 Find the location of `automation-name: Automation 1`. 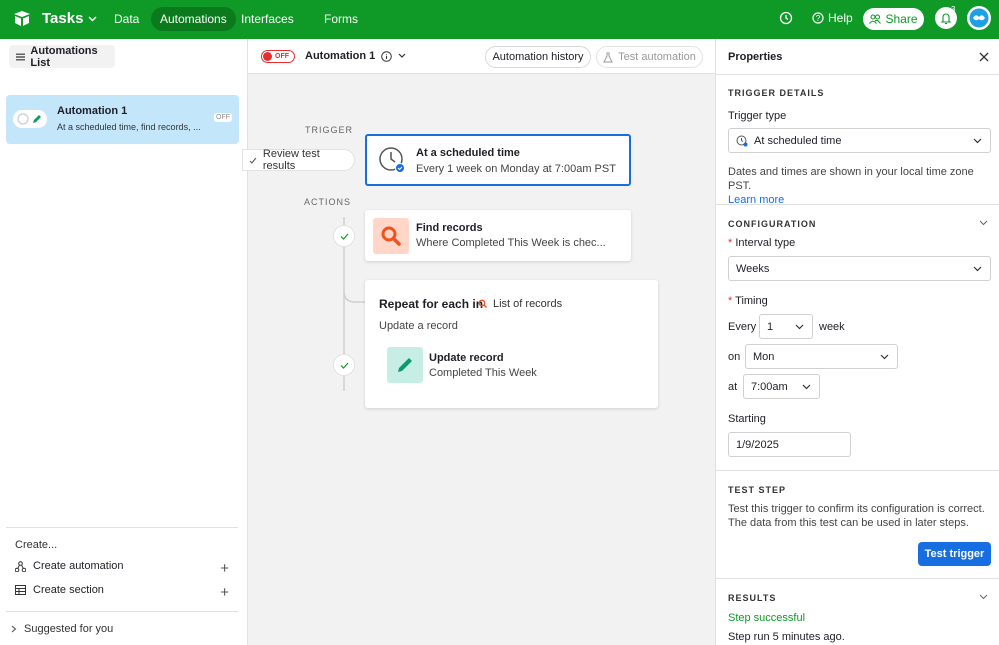

automation-name: Automation 1 is located at coordinates (92, 111).